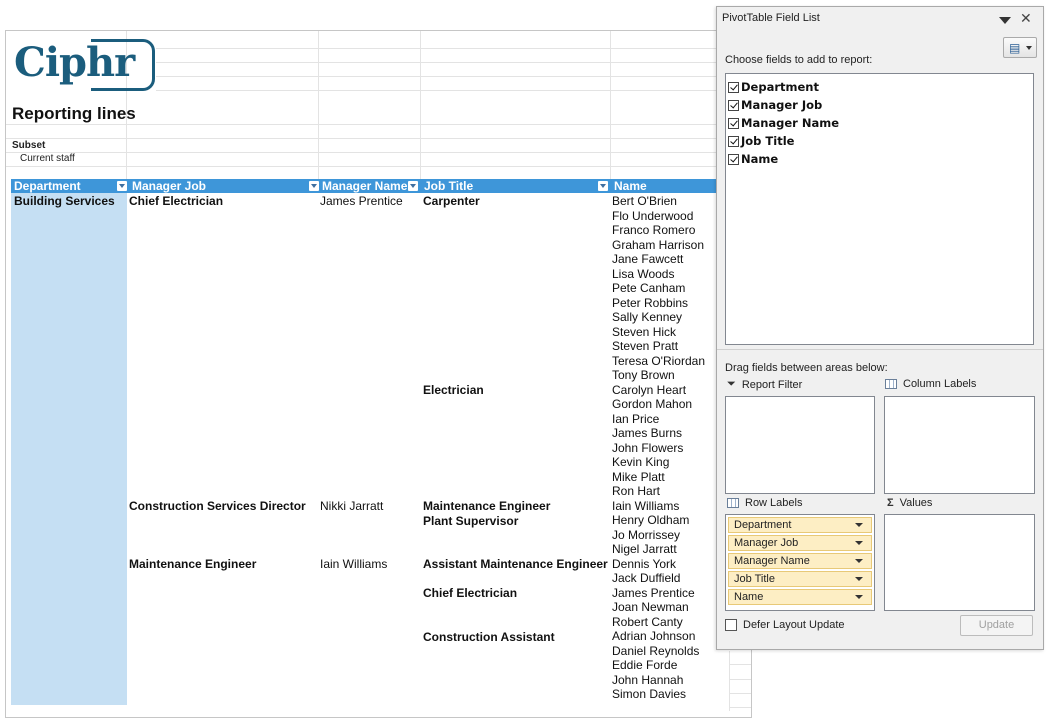 The image size is (1046, 726). What do you see at coordinates (649, 390) in the screenshot?
I see `pivot-cell-name: Carolyn Heart` at bounding box center [649, 390].